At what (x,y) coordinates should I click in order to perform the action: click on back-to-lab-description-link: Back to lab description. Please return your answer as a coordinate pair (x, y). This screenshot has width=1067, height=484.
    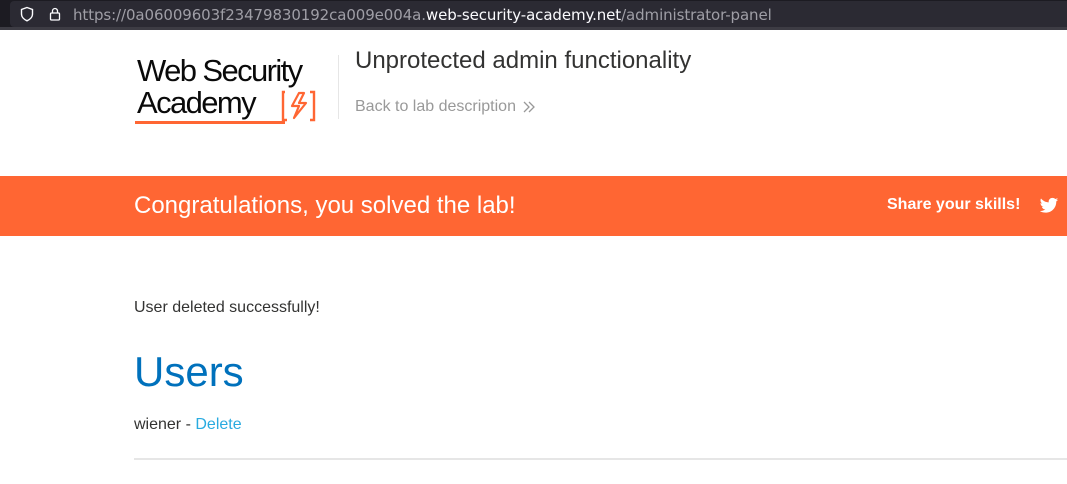
    Looking at the image, I should click on (445, 107).